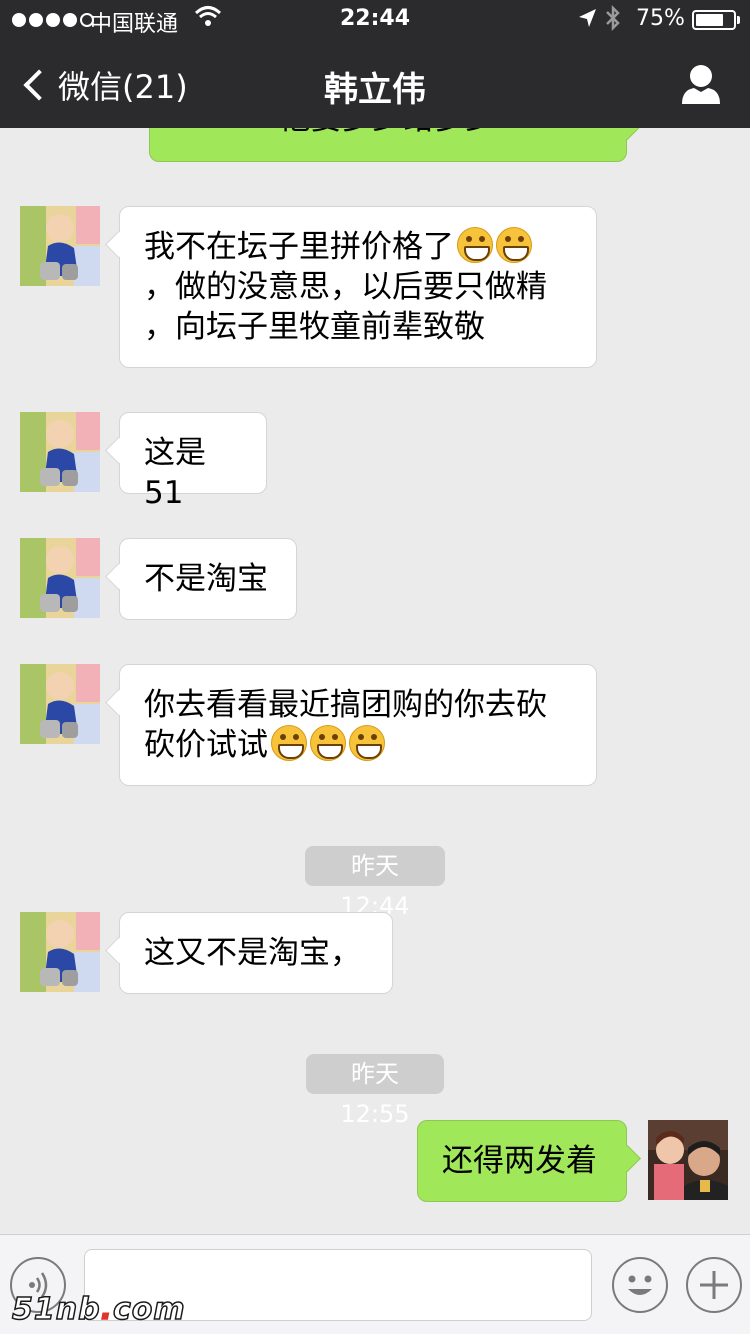  I want to click on more-button, so click(714, 1285).